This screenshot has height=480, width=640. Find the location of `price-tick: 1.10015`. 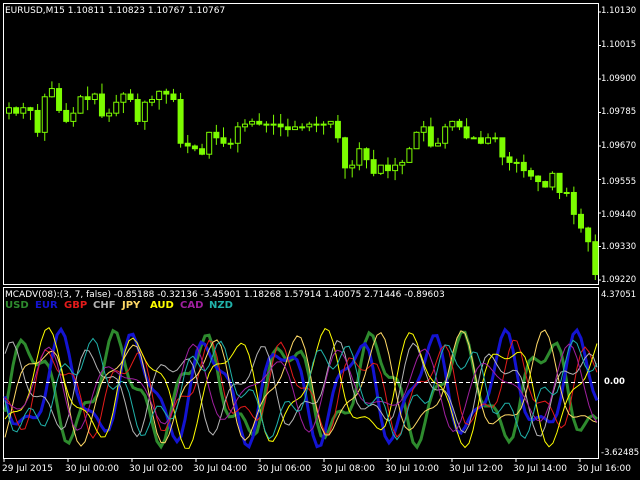

price-tick: 1.10015 is located at coordinates (619, 45).